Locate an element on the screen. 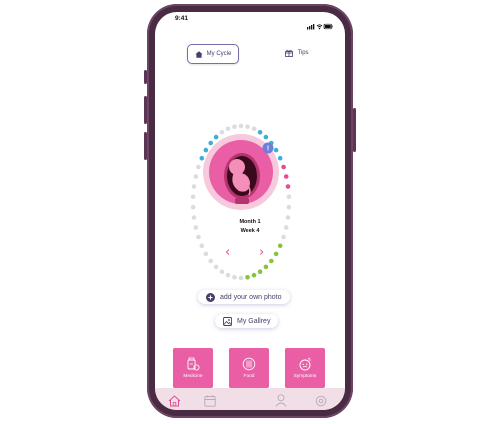 Image resolution: width=500 pixels, height=424 pixels. week-label: Week 4 is located at coordinates (250, 231).